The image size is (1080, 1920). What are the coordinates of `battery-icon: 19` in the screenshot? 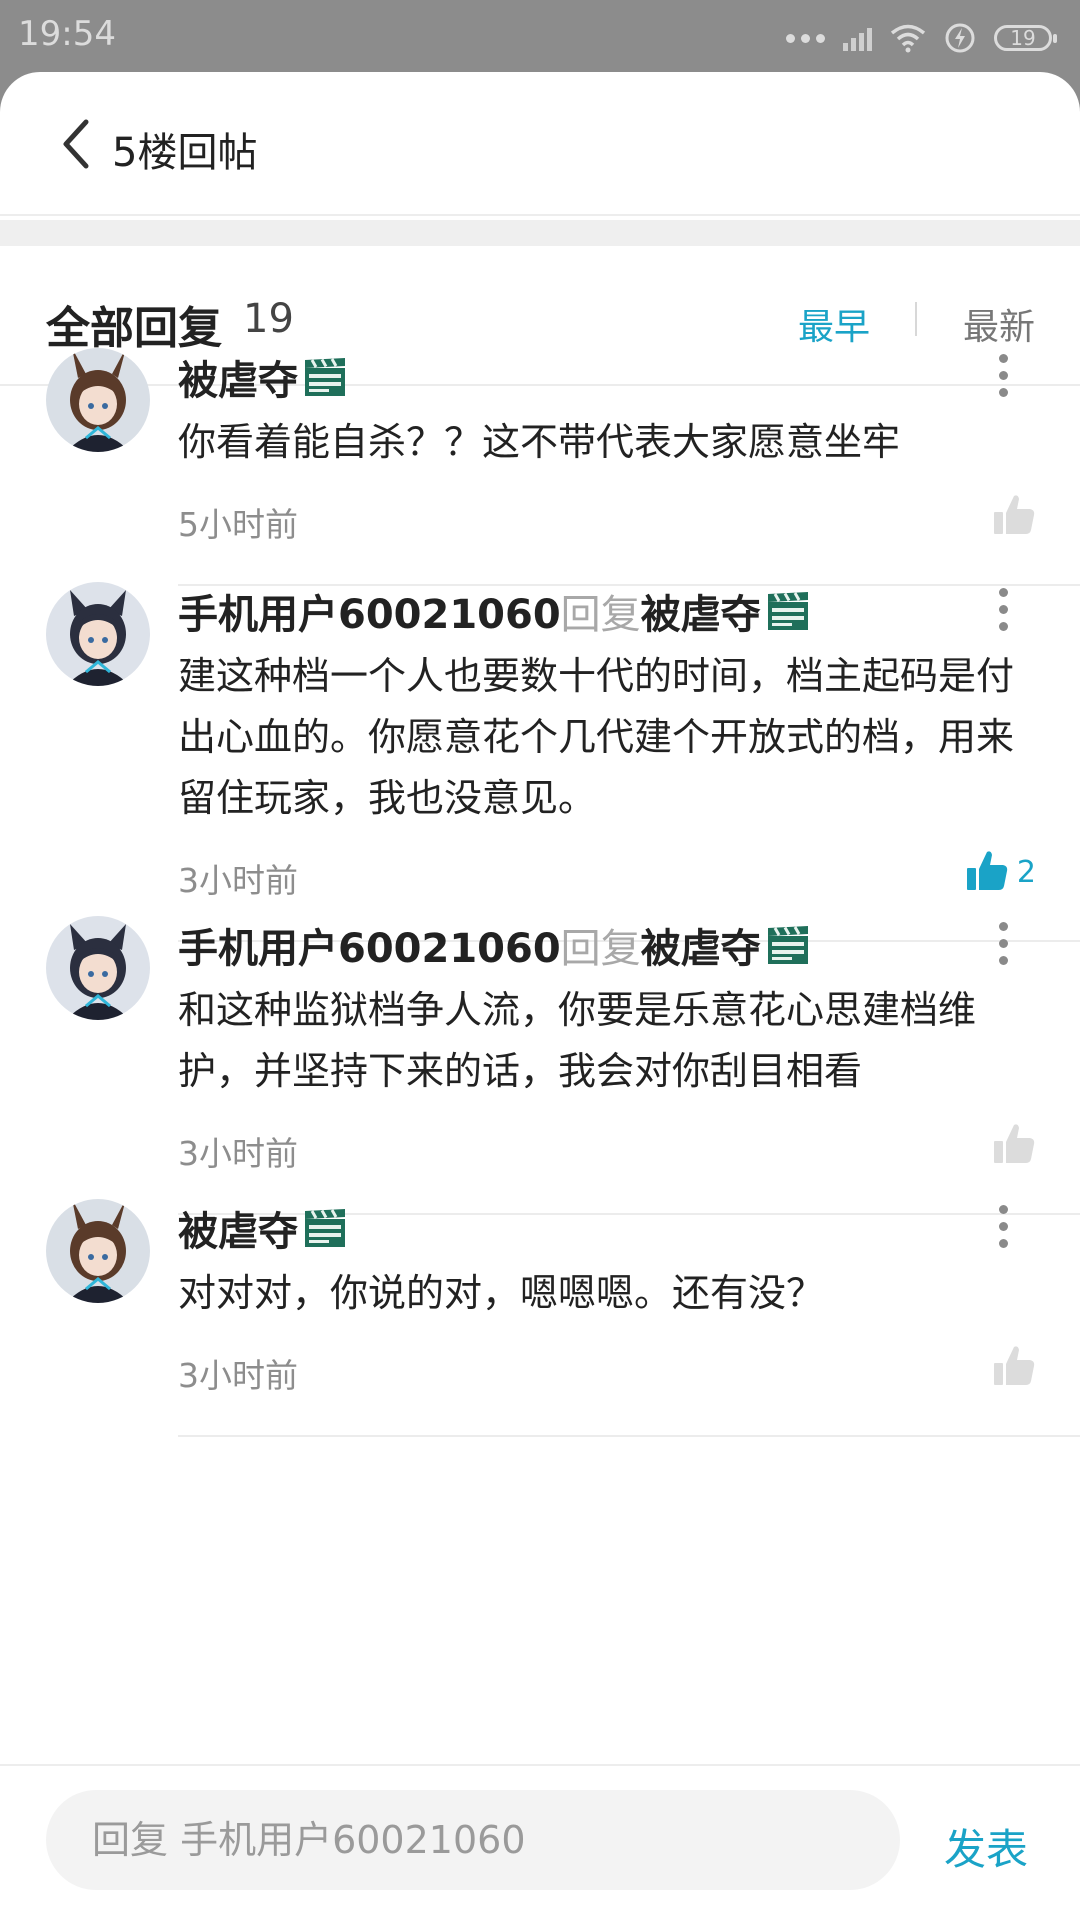 It's located at (1025, 38).